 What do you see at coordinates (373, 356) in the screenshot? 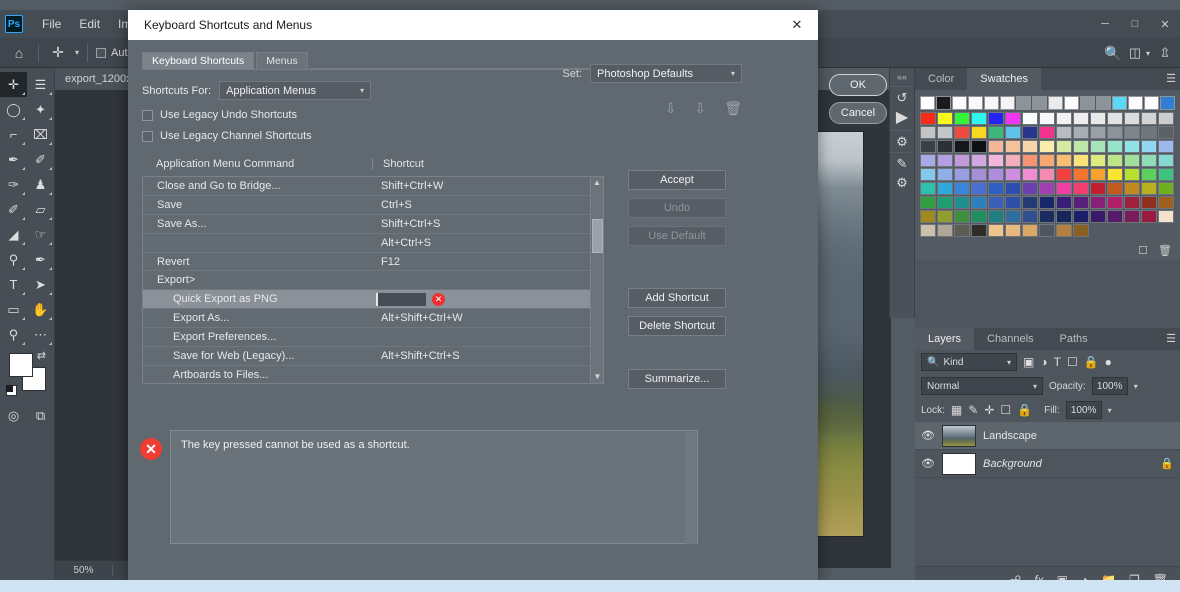
I see `shortcut-row: Save for Web (Legacy)... Alt+Shift+Ctrl+S` at bounding box center [373, 356].